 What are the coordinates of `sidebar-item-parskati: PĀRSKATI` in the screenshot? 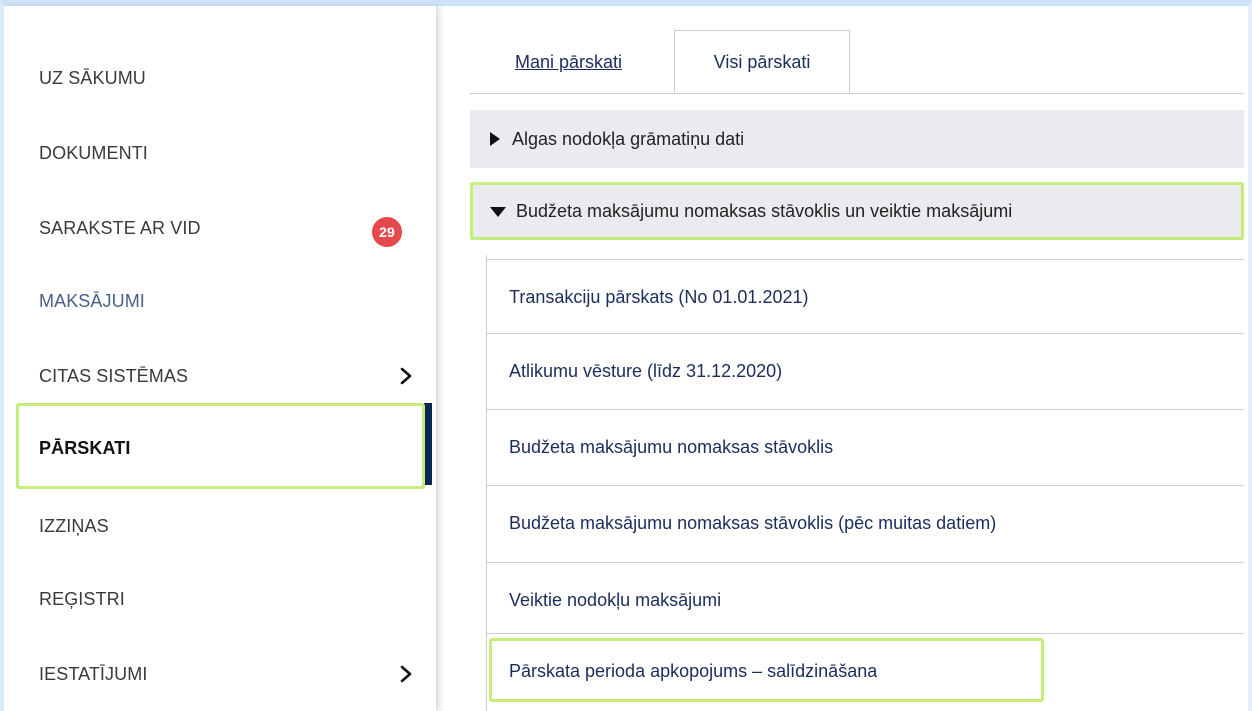 It's located at (220, 448).